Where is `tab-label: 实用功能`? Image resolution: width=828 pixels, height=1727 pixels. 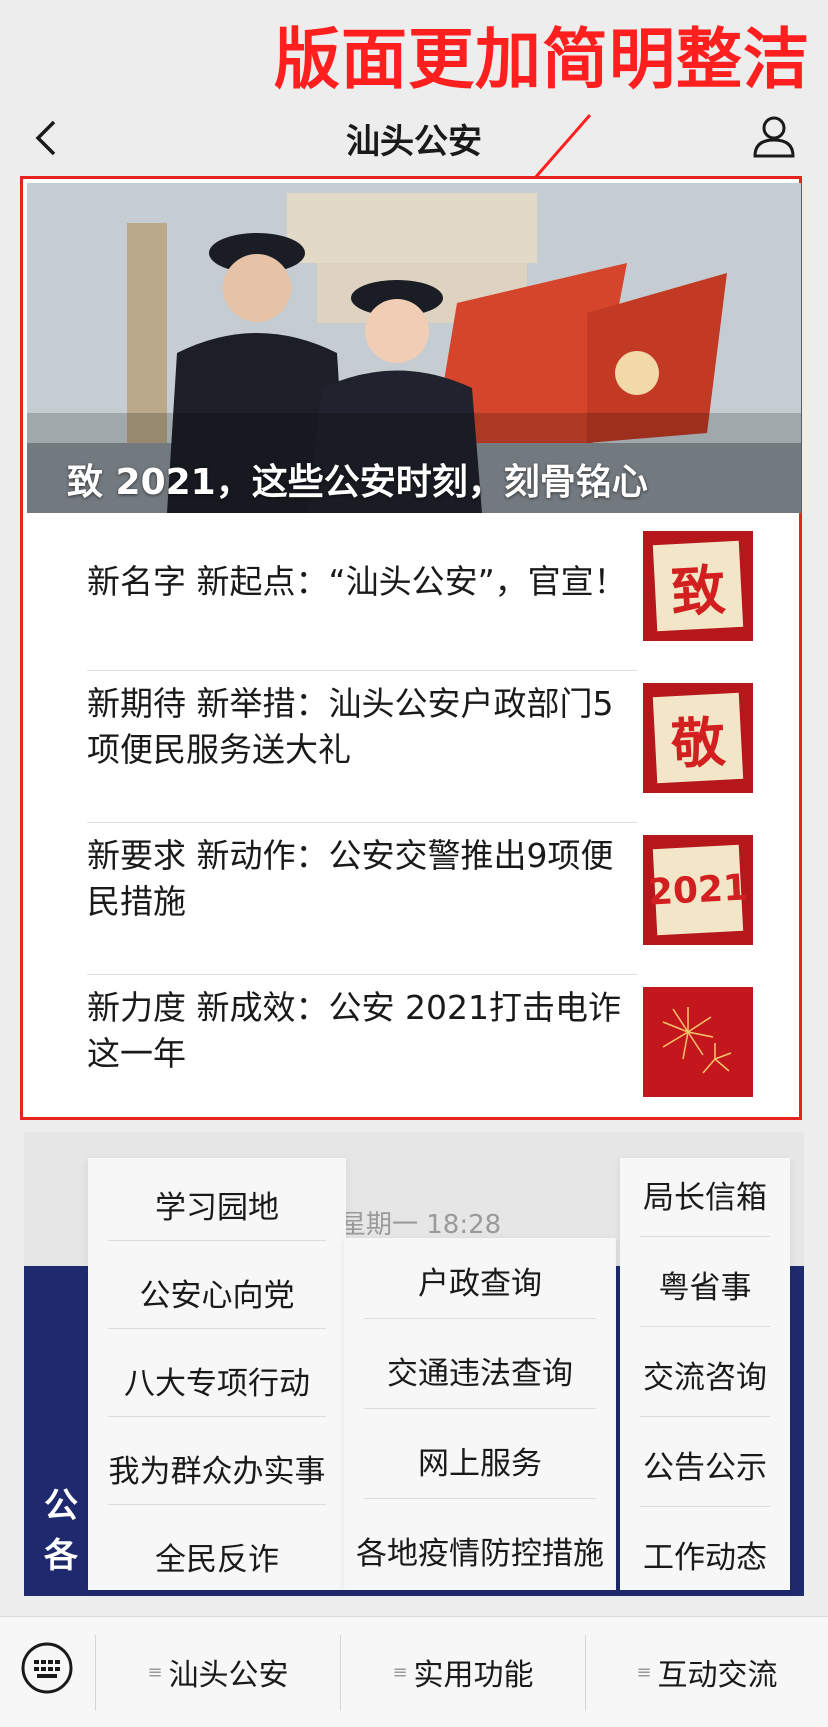
tab-label: 实用功能 is located at coordinates (473, 1675).